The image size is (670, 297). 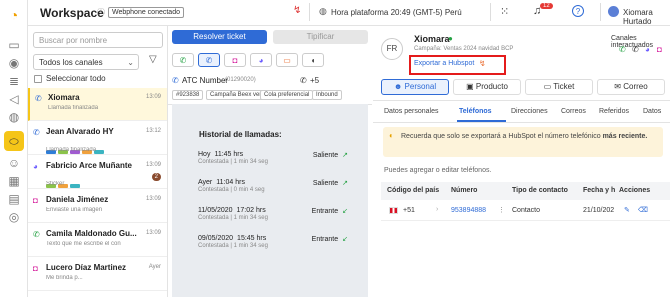 What do you see at coordinates (101, 12) in the screenshot?
I see `info-icon: ⓘ` at bounding box center [101, 12].